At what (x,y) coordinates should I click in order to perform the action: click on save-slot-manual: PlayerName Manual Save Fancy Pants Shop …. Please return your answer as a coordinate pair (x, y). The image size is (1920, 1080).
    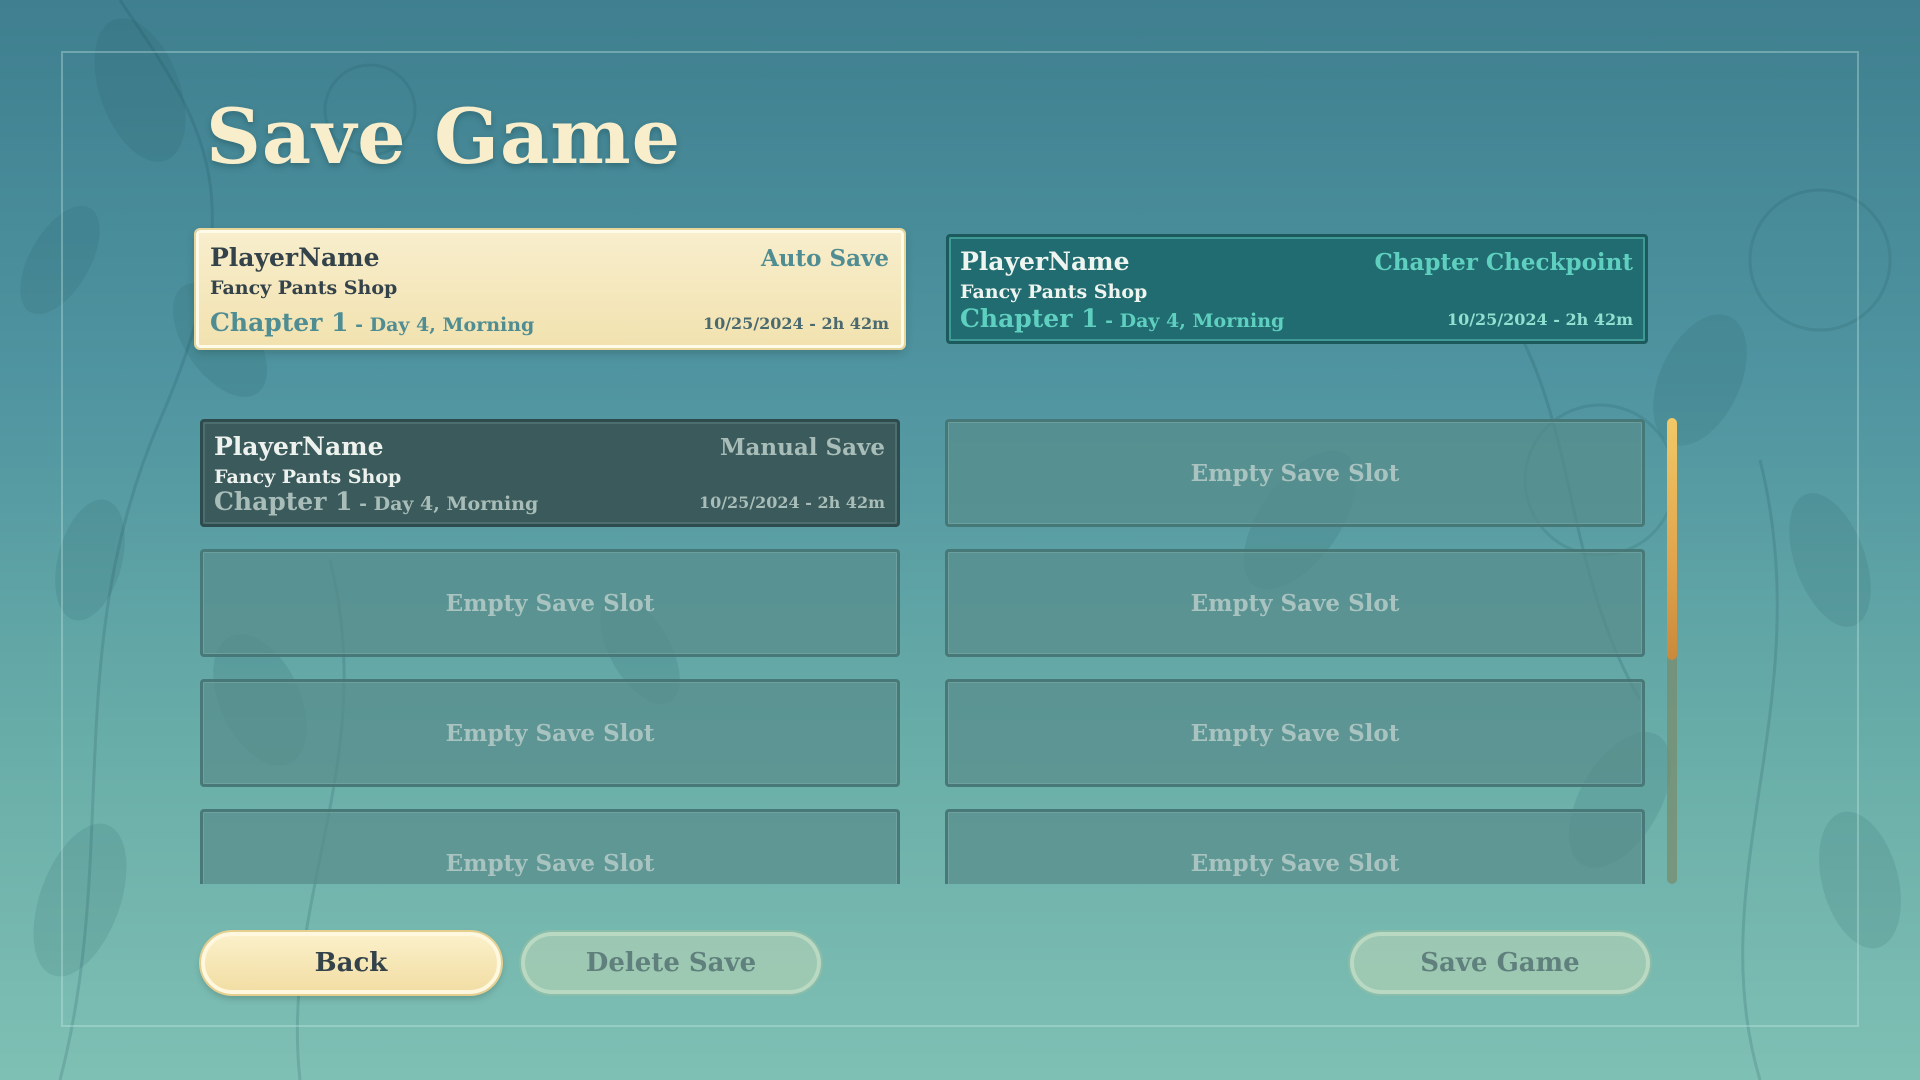
    Looking at the image, I should click on (550, 473).